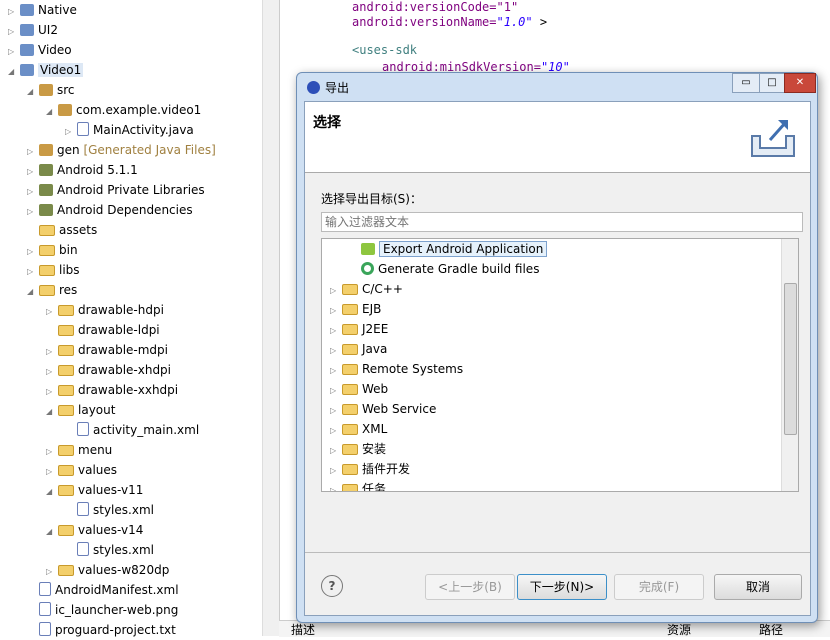  Describe the element at coordinates (444, 269) in the screenshot. I see `wizard-item: Generate Gradle build files` at that location.